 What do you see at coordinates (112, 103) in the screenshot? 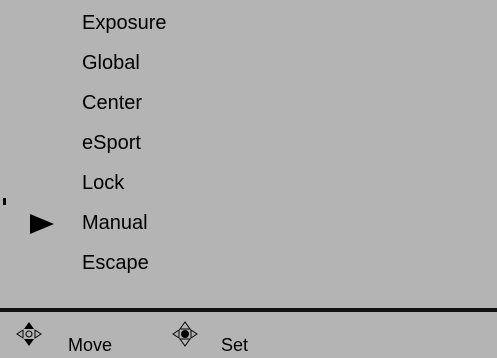
I see `menu-item-center: Center` at bounding box center [112, 103].